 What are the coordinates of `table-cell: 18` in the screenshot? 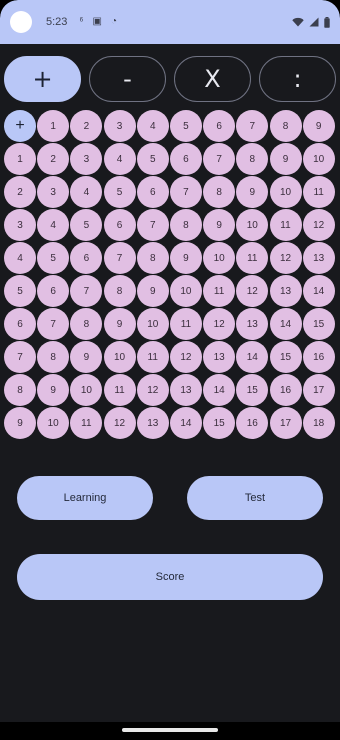 It's located at (318, 423).